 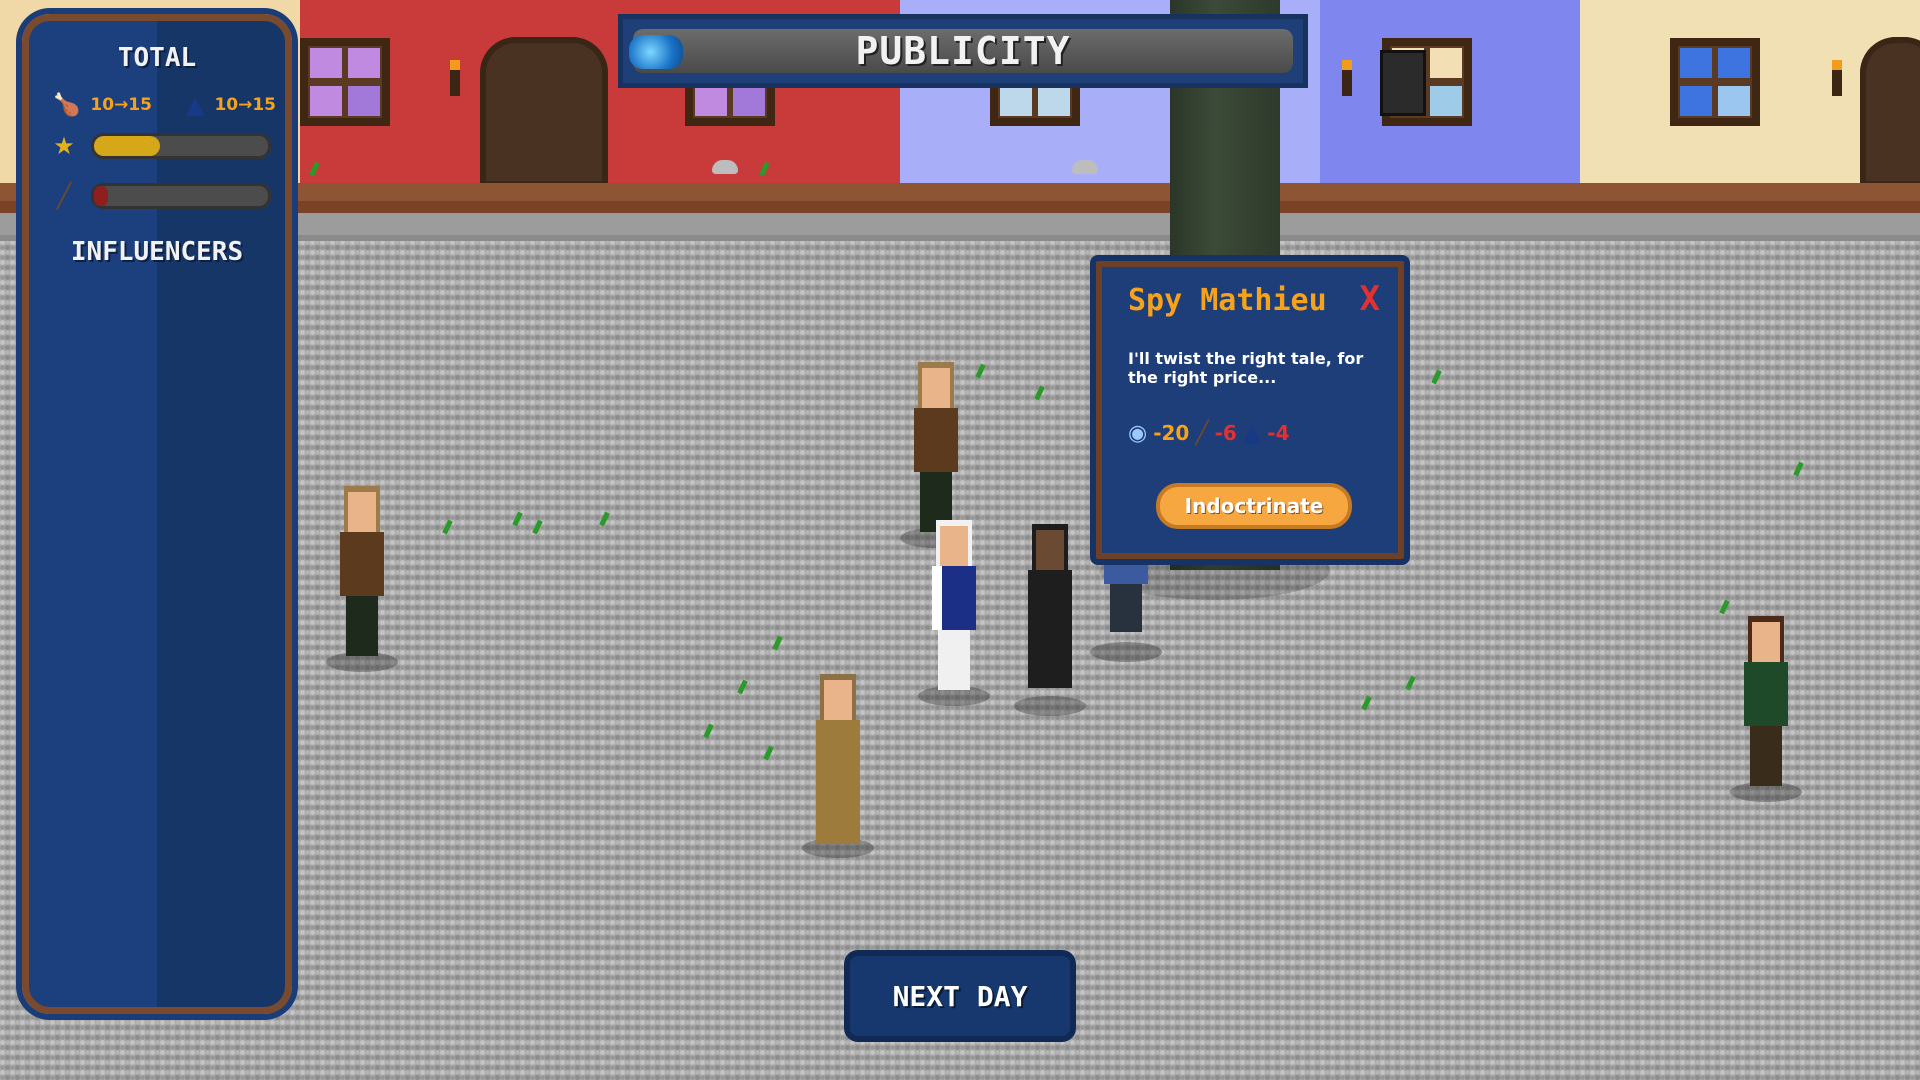 What do you see at coordinates (1370, 299) in the screenshot?
I see `close-button: X` at bounding box center [1370, 299].